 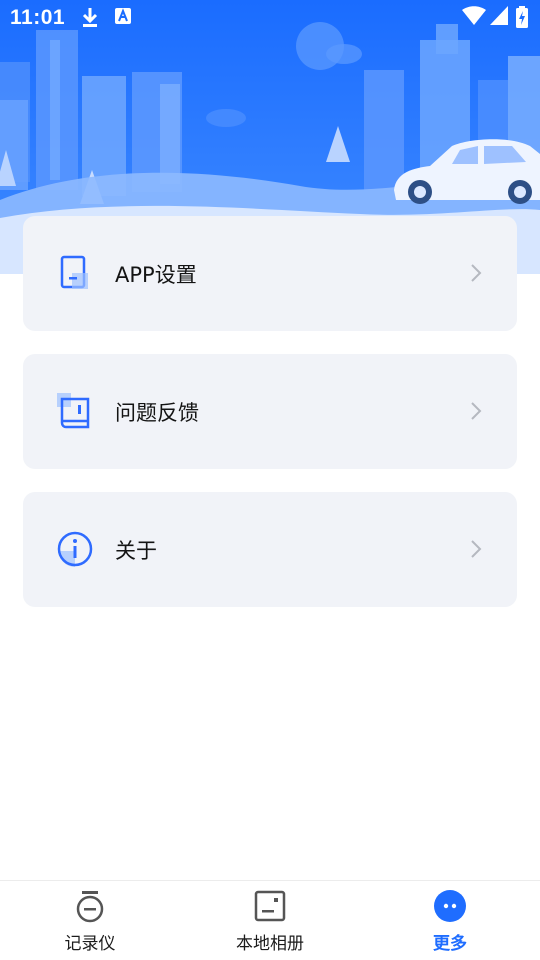 I want to click on tab-recorder: 记录仪, so click(x=90, y=920).